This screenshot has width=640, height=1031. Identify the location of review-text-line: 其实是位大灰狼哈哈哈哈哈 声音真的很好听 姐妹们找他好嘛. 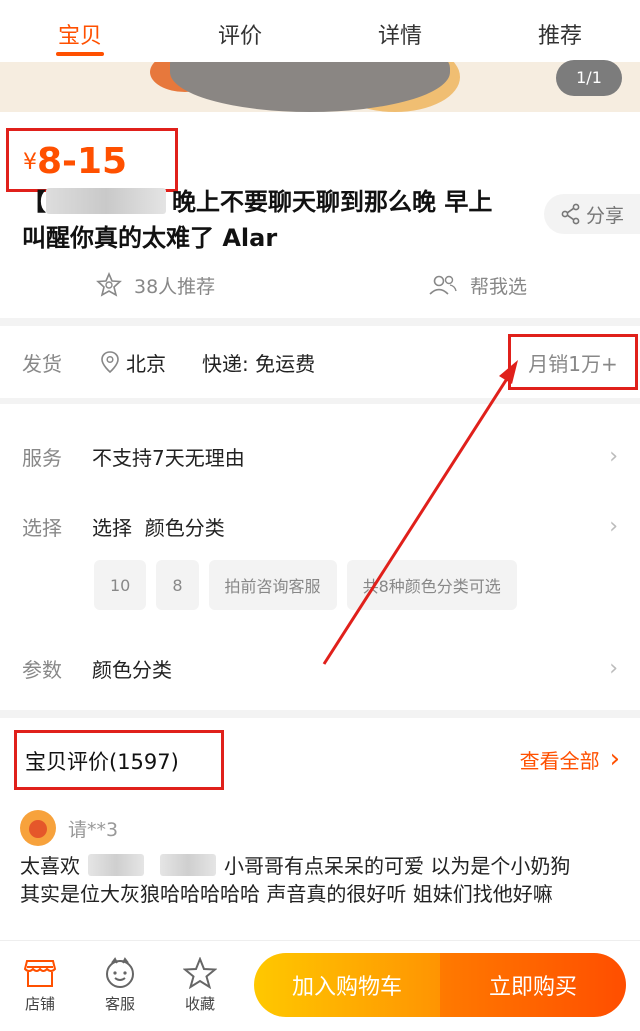
(286, 894).